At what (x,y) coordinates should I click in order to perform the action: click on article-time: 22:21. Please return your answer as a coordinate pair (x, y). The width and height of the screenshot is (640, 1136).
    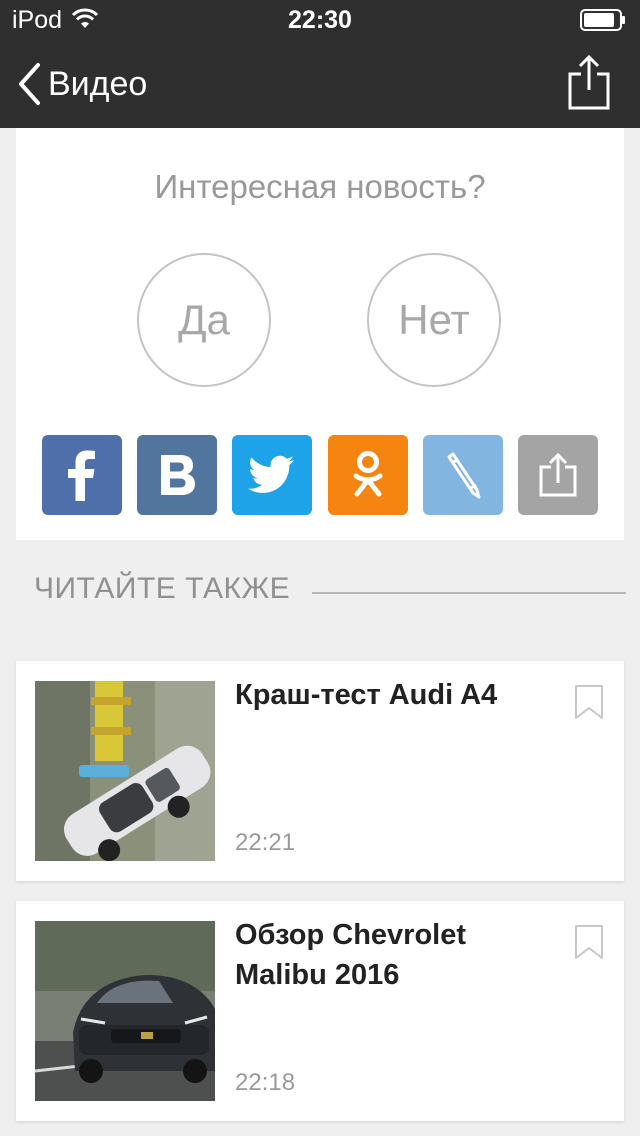
    Looking at the image, I should click on (265, 842).